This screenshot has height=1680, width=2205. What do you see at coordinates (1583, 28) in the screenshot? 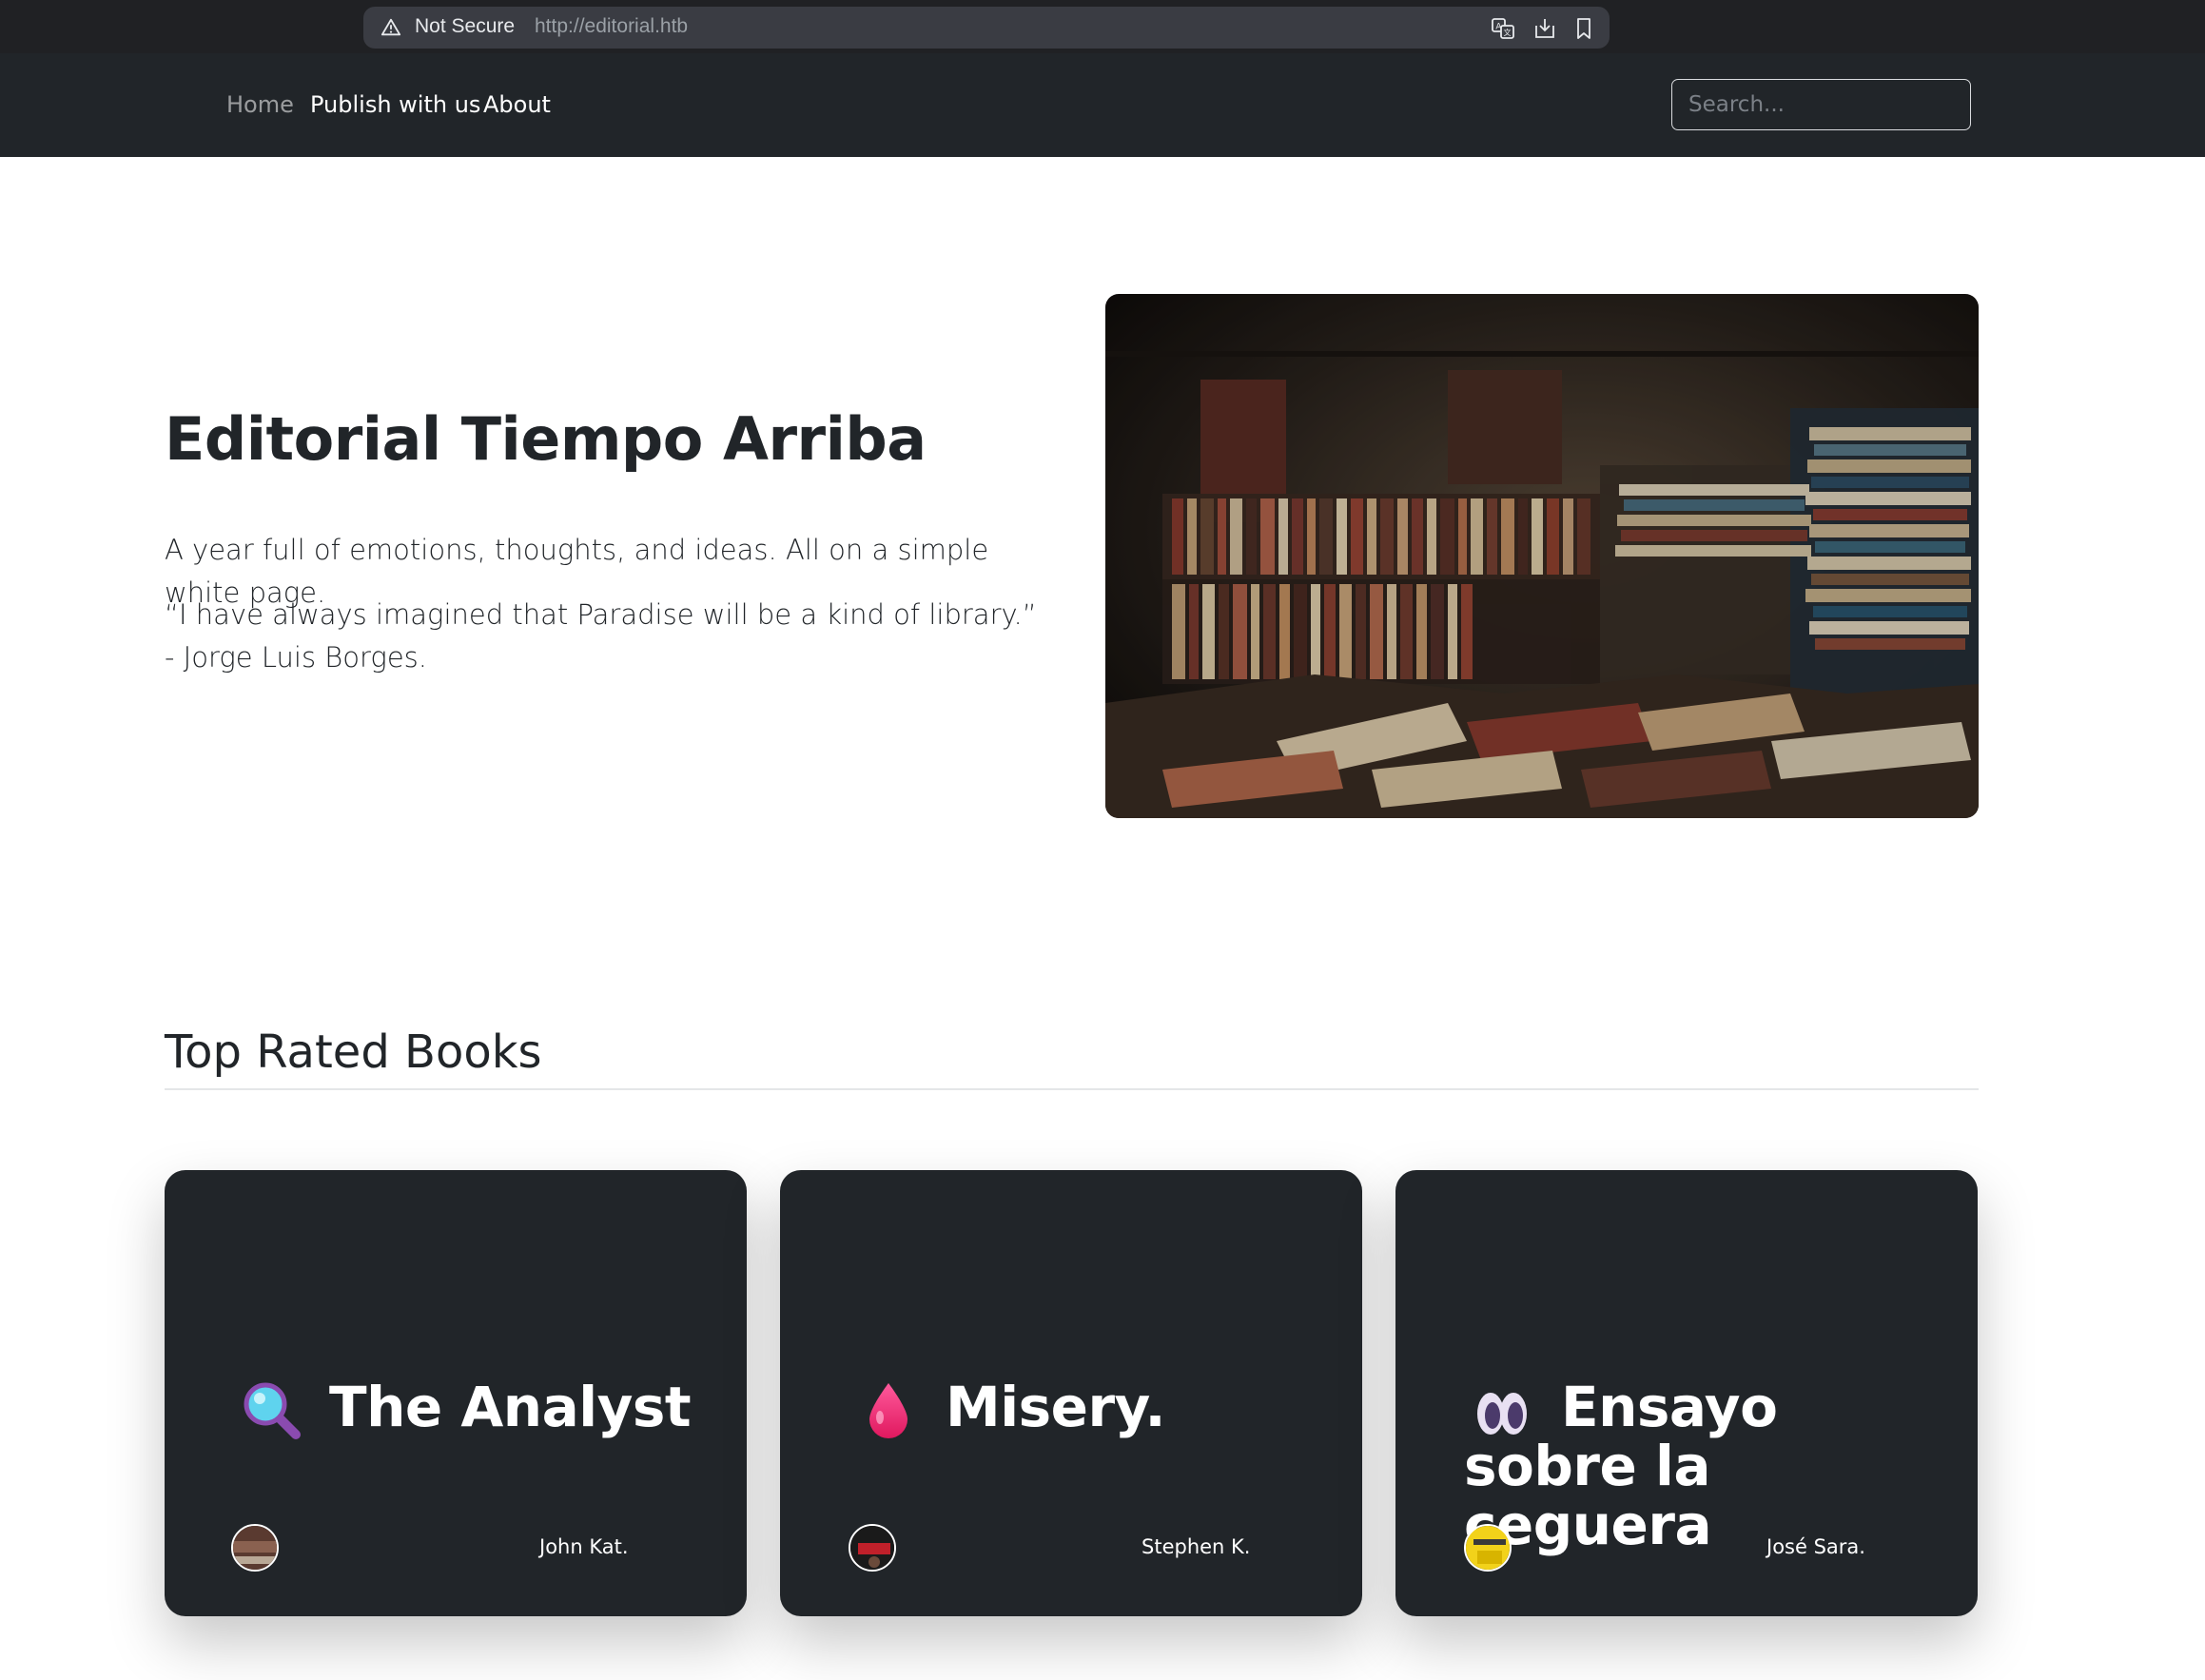
I see `bookmark-icon` at bounding box center [1583, 28].